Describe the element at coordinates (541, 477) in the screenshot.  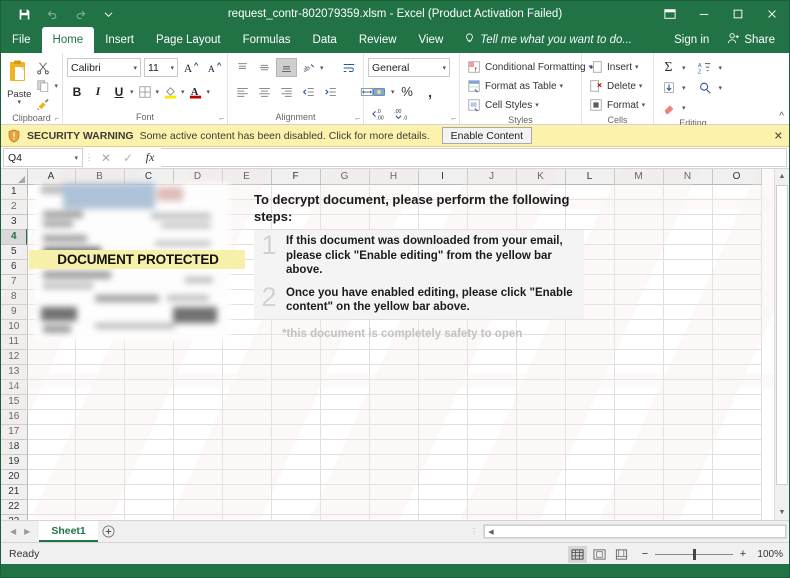
I see `cell-K20` at that location.